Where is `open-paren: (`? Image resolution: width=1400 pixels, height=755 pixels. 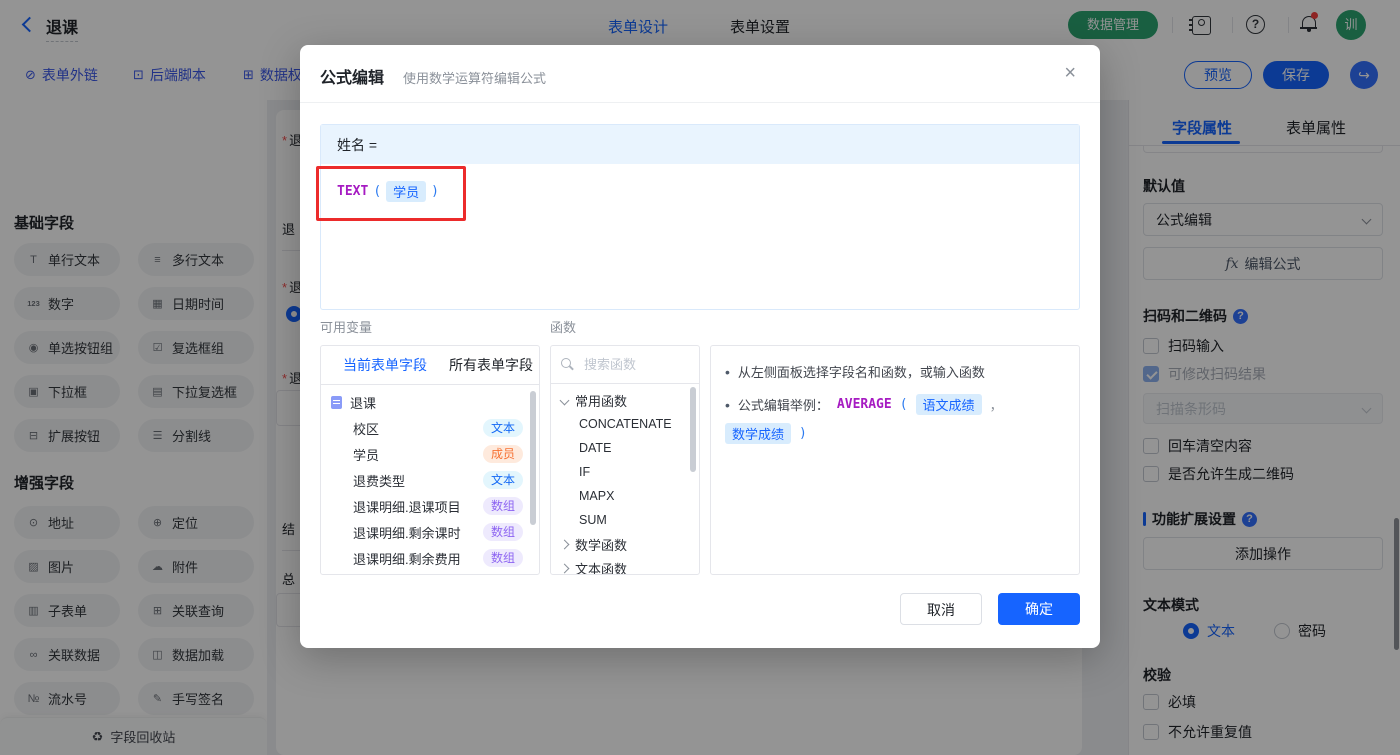
open-paren: ( is located at coordinates (903, 404).